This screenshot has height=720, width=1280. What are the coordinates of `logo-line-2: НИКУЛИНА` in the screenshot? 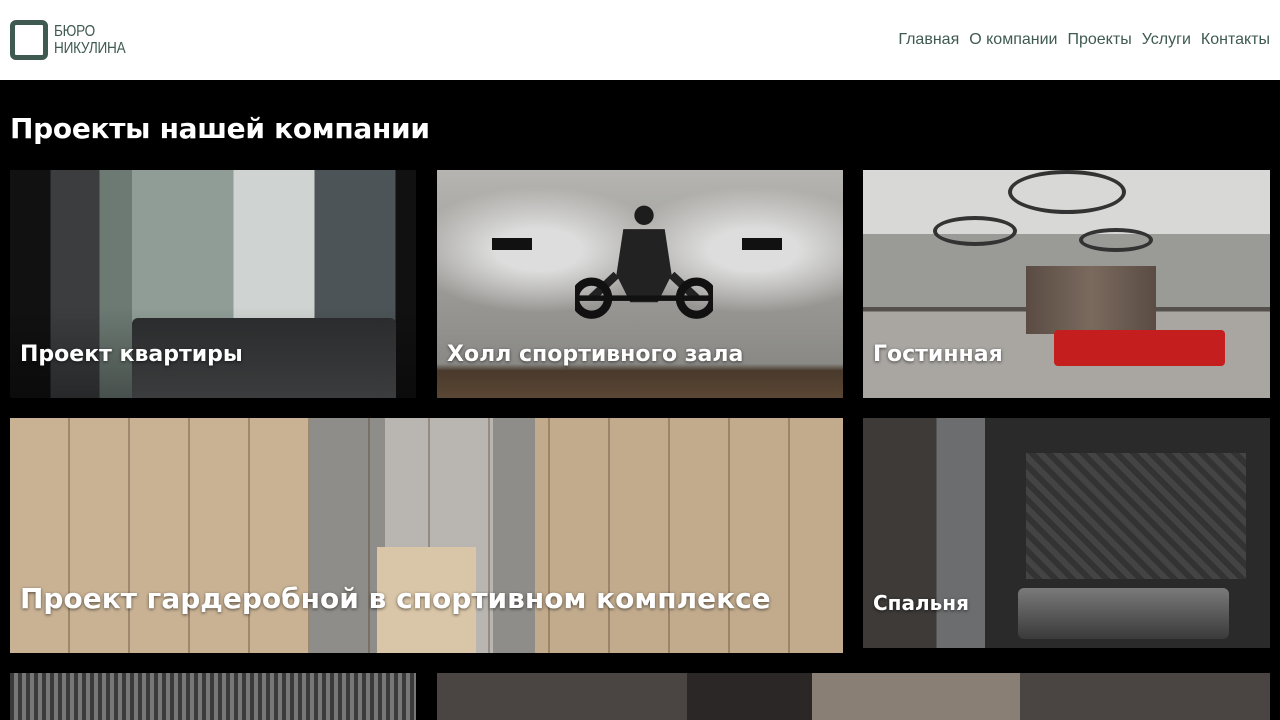 It's located at (90, 48).